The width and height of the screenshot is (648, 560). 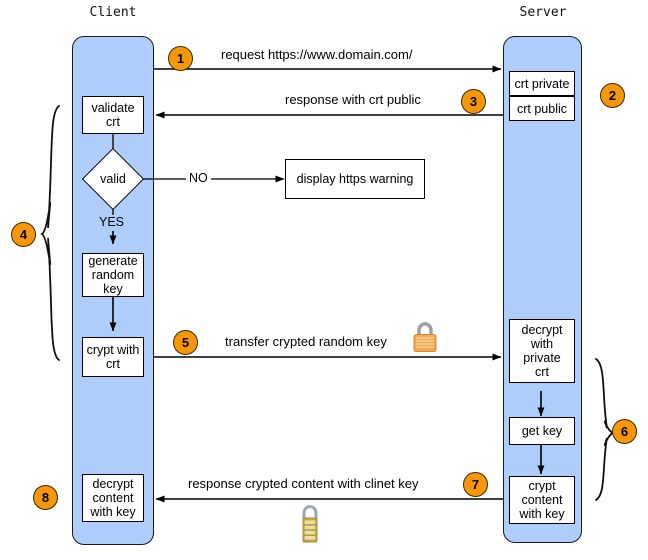 I want to click on client-decision-valid: valid, so click(x=113, y=179).